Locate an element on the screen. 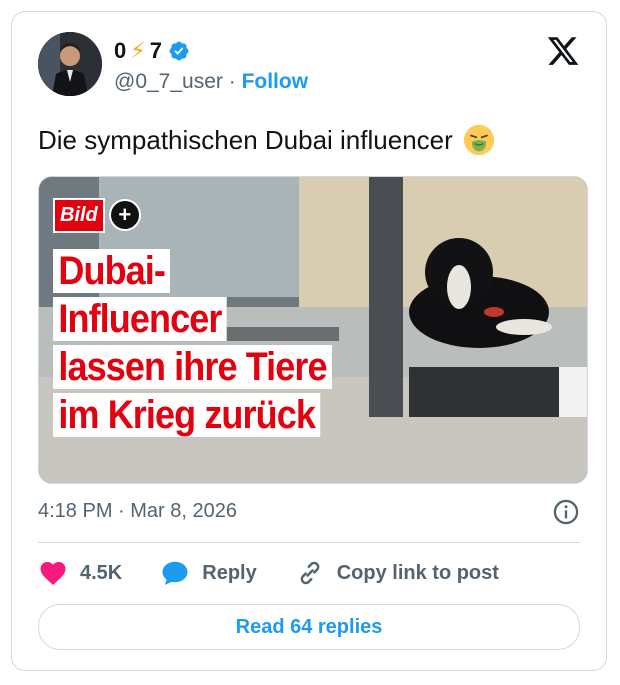 The width and height of the screenshot is (620, 685). like-count: 4.5K is located at coordinates (101, 572).